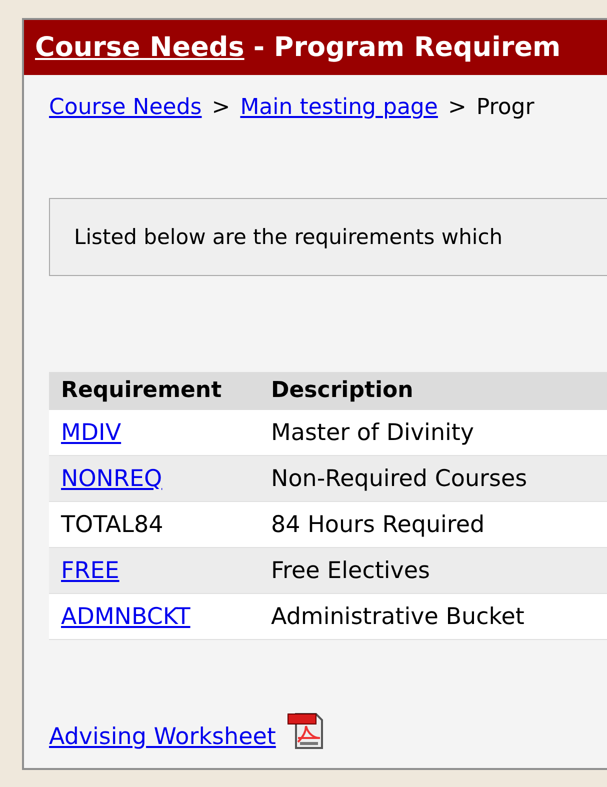 This screenshot has height=787, width=607. What do you see at coordinates (433, 433) in the screenshot?
I see `table-cell: Master of Divinity` at bounding box center [433, 433].